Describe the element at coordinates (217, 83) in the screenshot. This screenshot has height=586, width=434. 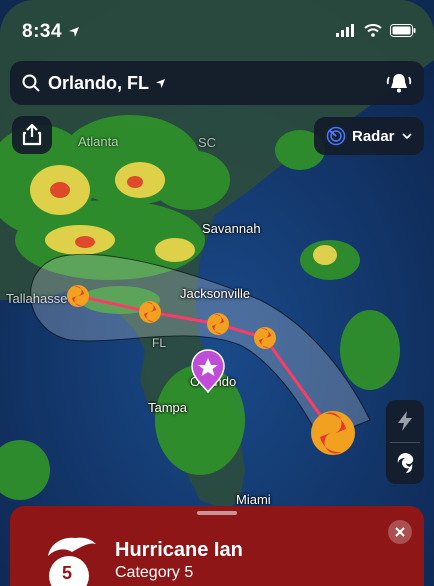
I see `location-search-bar: Orlando, FL` at that location.